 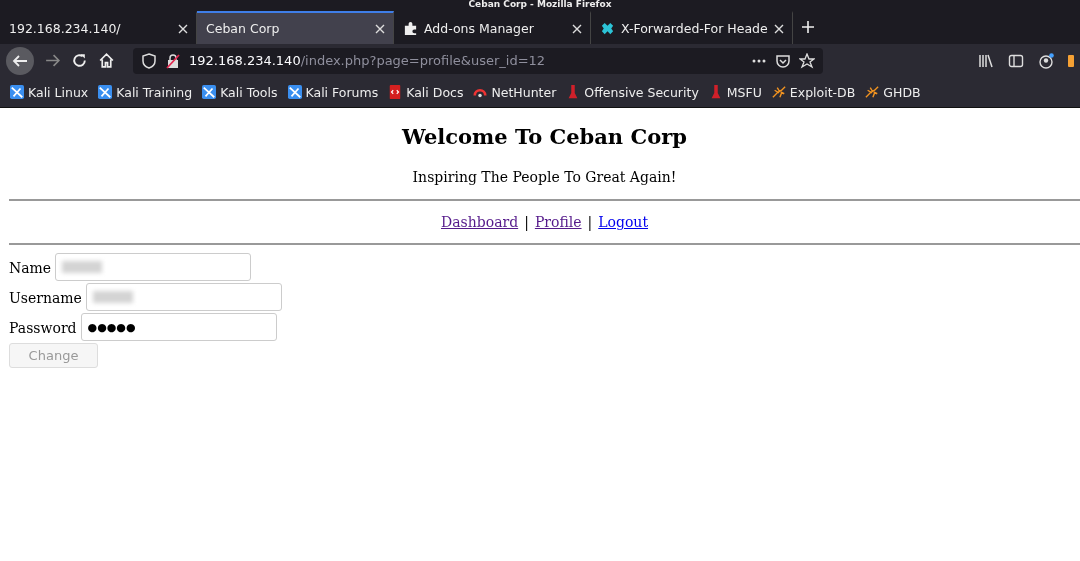 What do you see at coordinates (333, 92) in the screenshot?
I see `bookmark: Kali Forums` at bounding box center [333, 92].